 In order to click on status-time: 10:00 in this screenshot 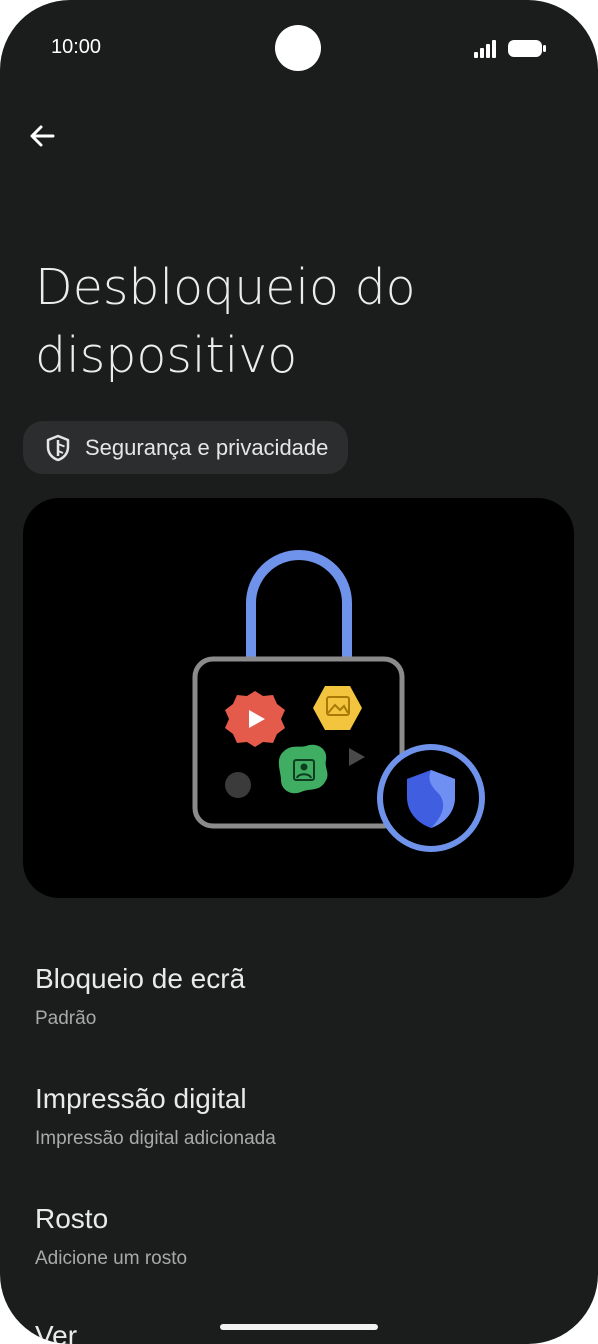, I will do `click(76, 47)`.